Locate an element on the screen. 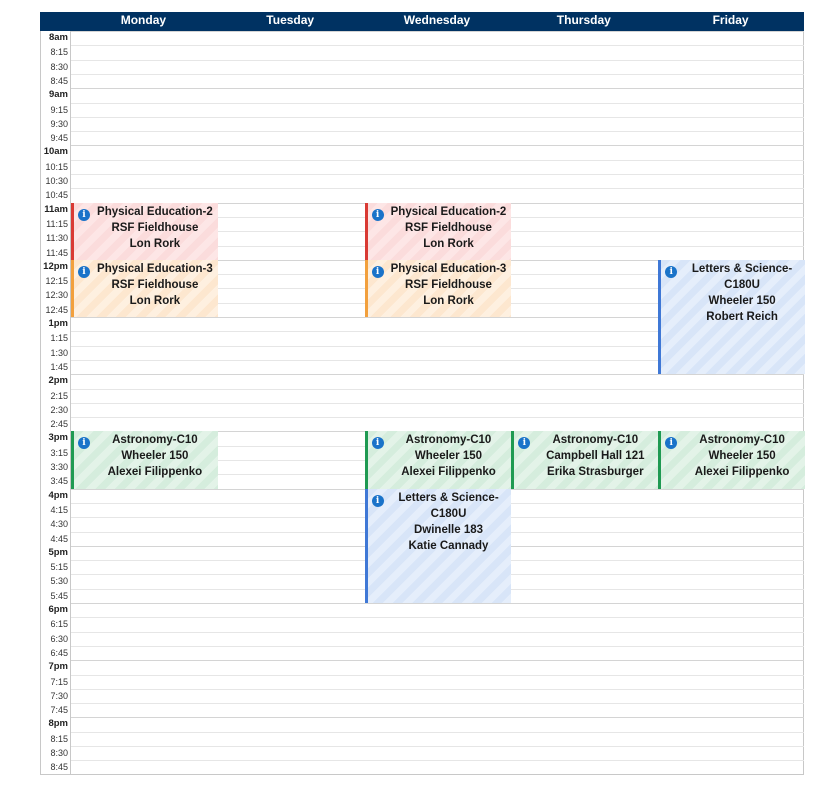 The width and height of the screenshot is (829, 804). time-label: 8:45 is located at coordinates (59, 80).